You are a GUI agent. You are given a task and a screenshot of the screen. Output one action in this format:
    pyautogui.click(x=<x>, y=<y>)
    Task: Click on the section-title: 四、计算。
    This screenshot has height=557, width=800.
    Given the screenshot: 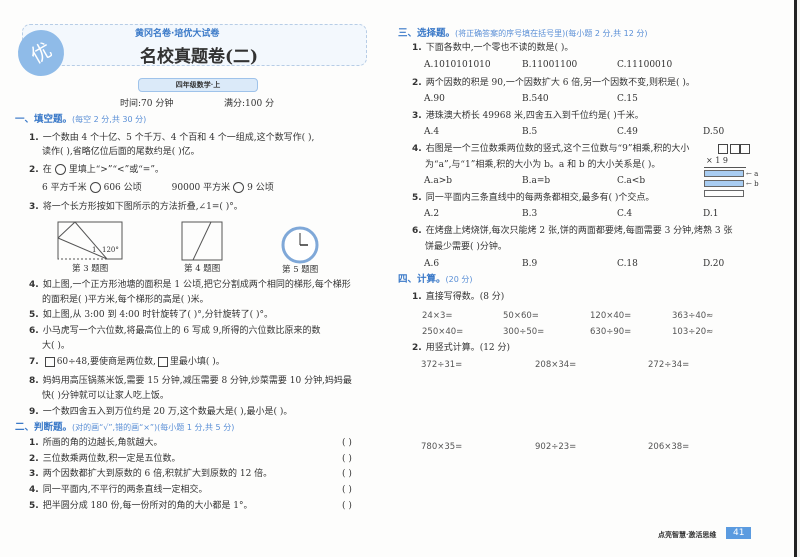 What is the action you would take?
    pyautogui.click(x=422, y=279)
    